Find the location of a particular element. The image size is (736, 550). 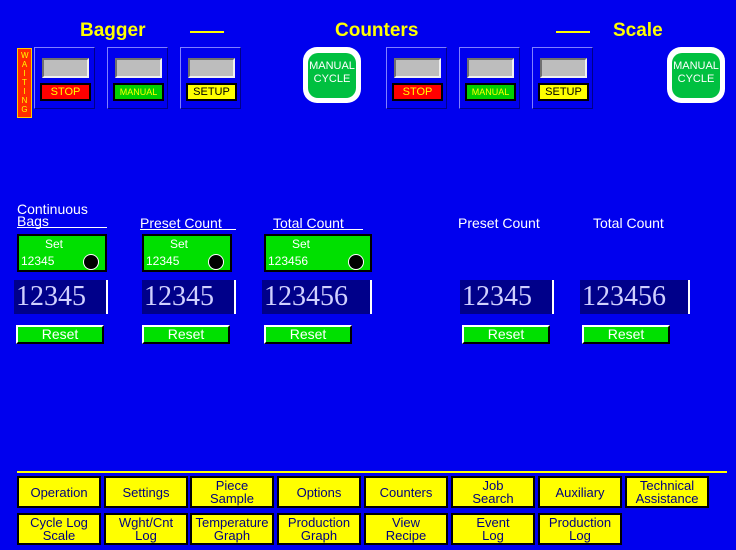

nav-divider is located at coordinates (372, 472).